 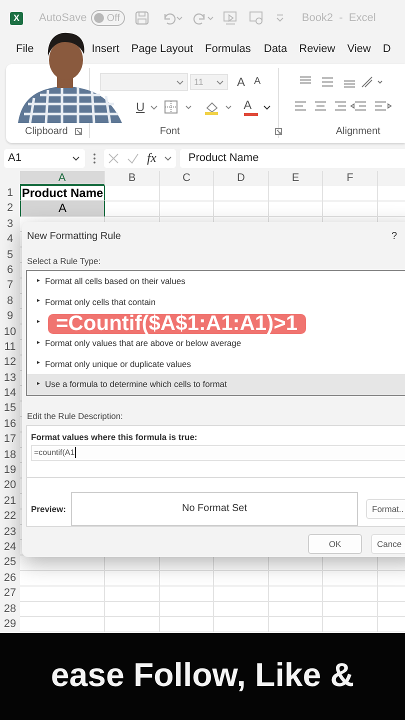 What do you see at coordinates (216, 384) in the screenshot?
I see `rule-type-item: Use a formula to determine which cells to format` at bounding box center [216, 384].